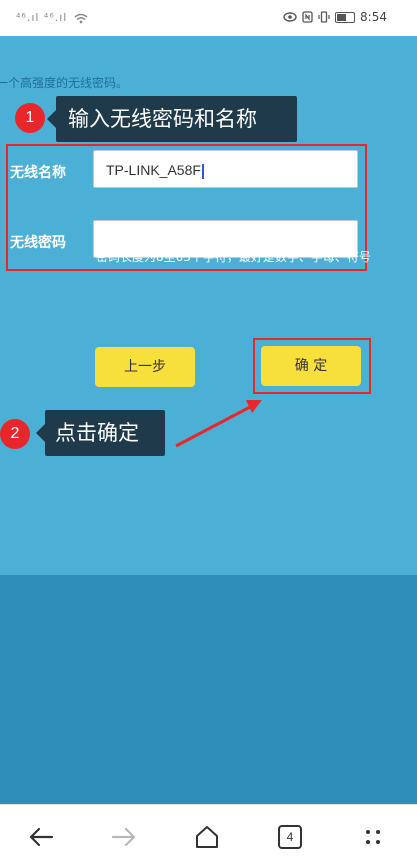 The height and width of the screenshot is (868, 417). I want to click on wifi-icon, so click(81, 18).